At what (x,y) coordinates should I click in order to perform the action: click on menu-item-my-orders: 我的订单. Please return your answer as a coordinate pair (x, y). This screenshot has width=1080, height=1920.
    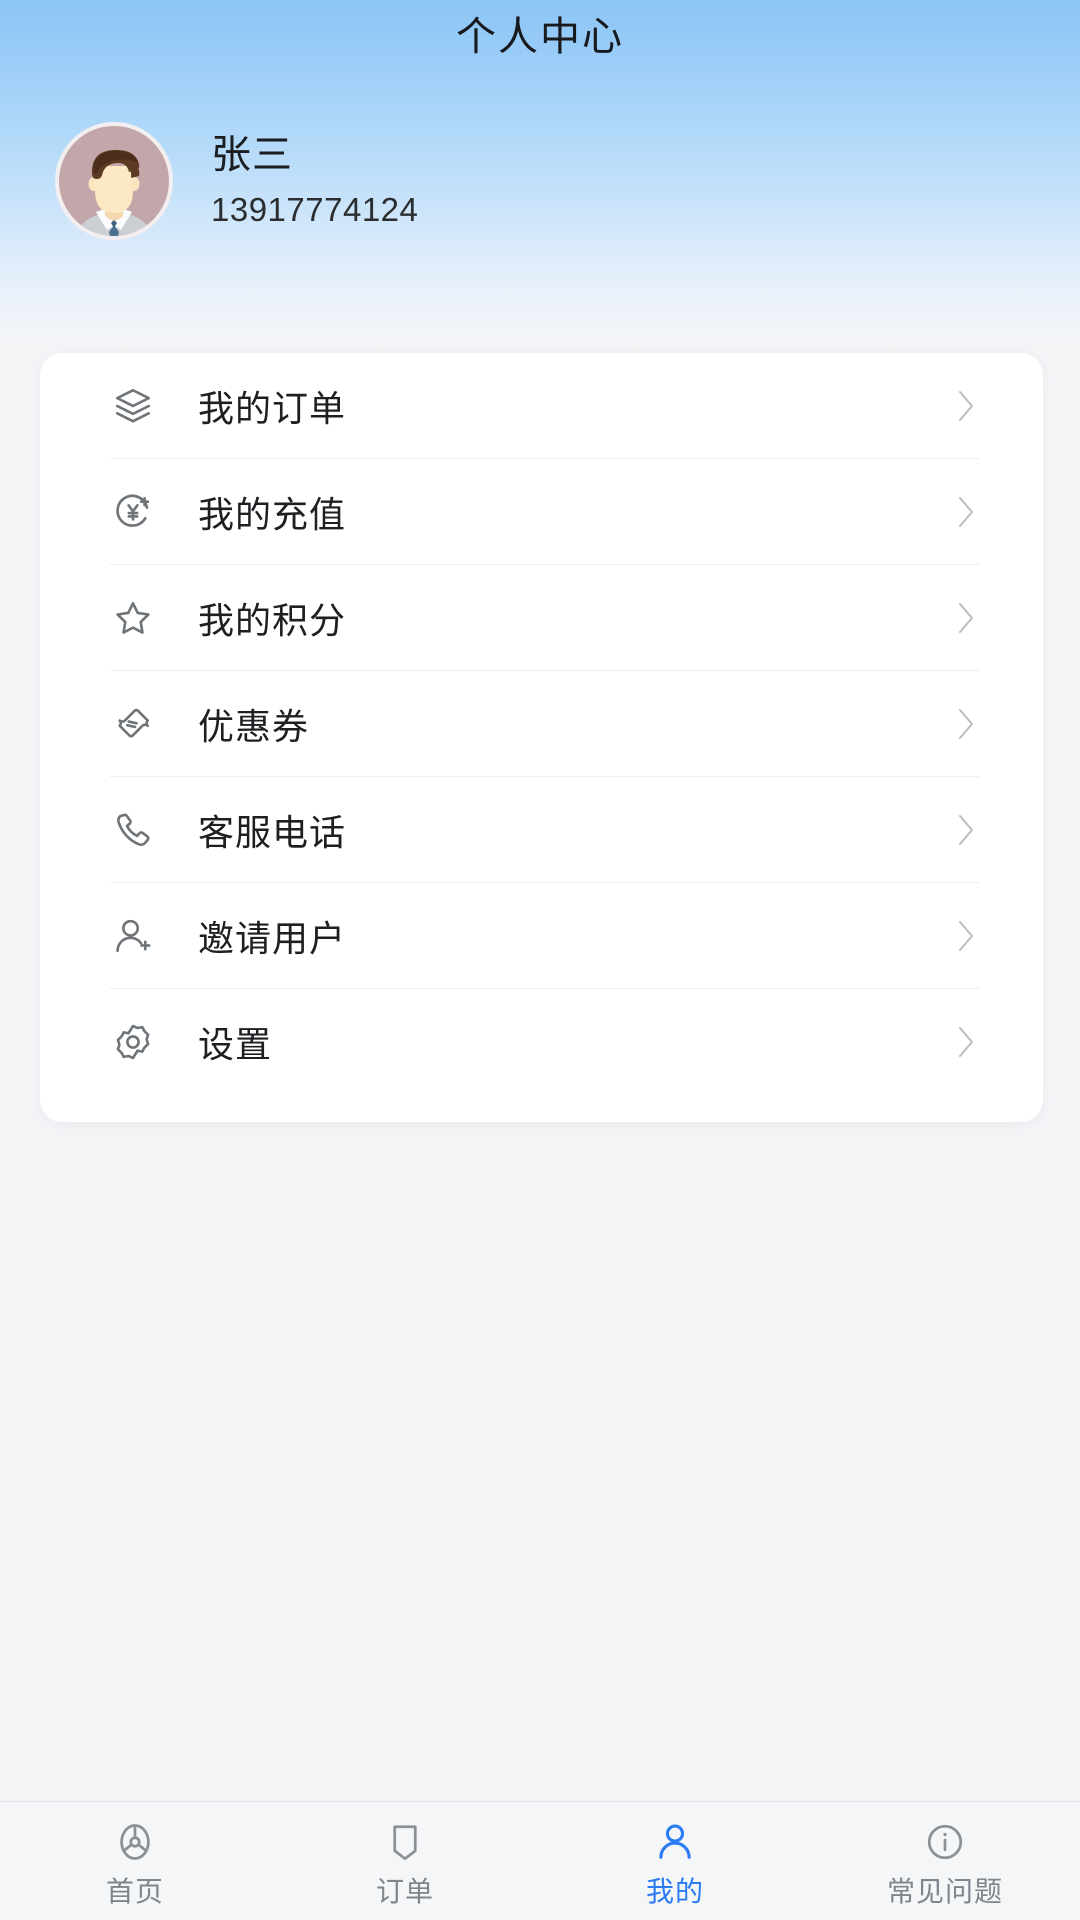
    Looking at the image, I should click on (544, 406).